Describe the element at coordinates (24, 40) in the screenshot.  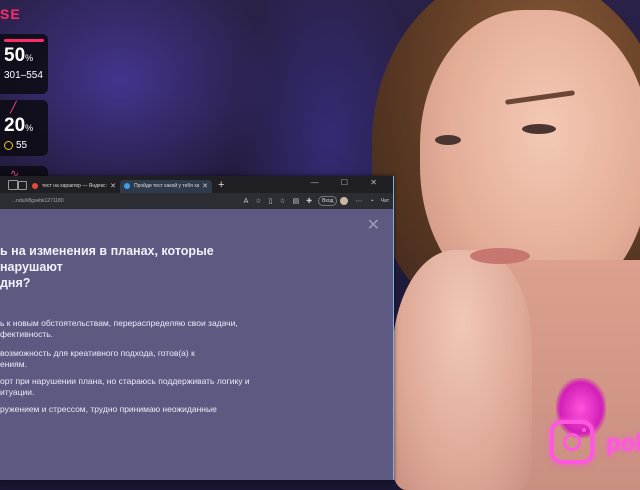
I see `tokens-bar-icon` at that location.